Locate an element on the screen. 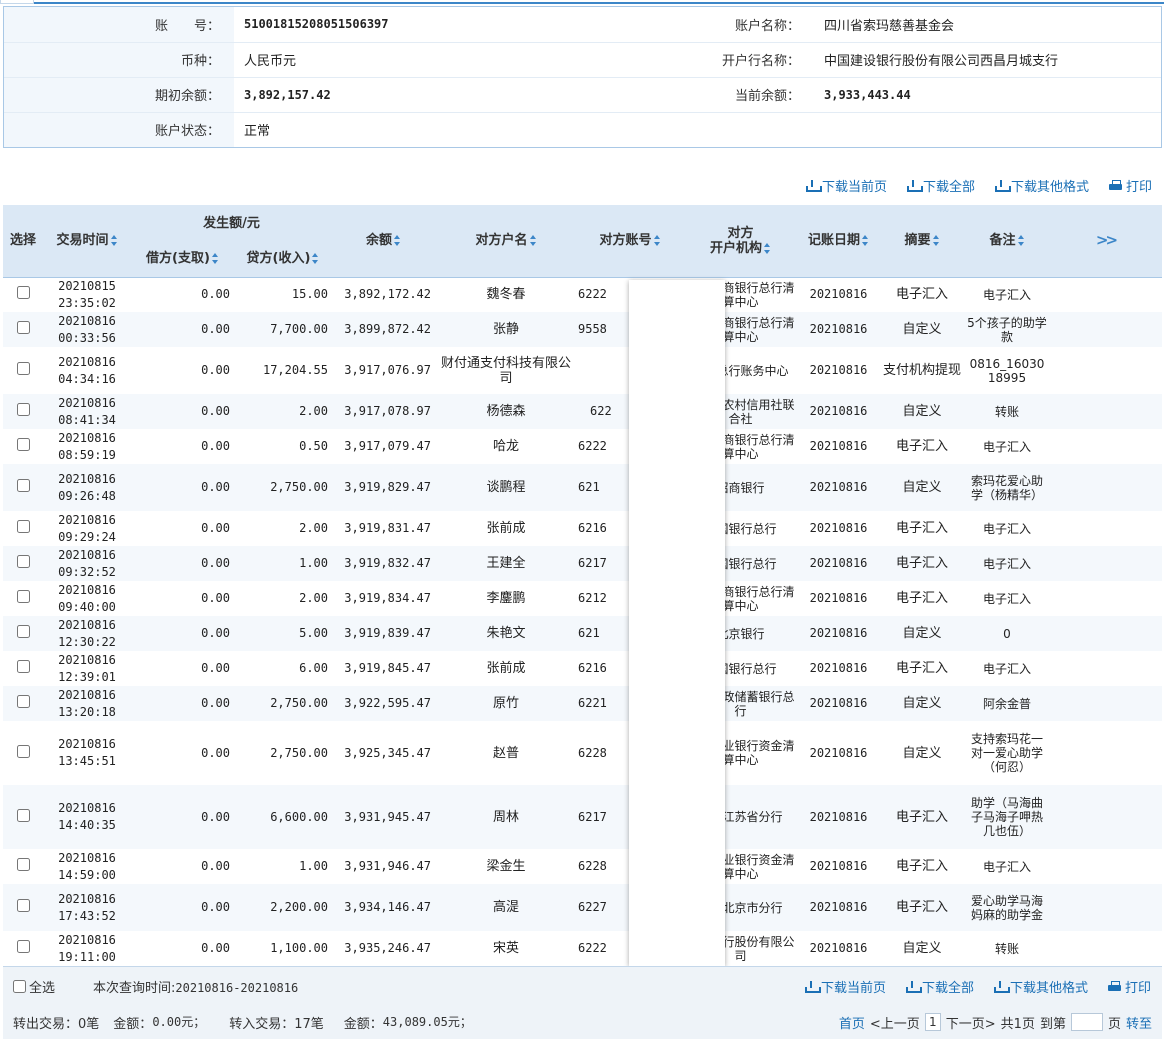 Image resolution: width=1166 pixels, height=1039 pixels. current-page: 1 is located at coordinates (932, 1022).